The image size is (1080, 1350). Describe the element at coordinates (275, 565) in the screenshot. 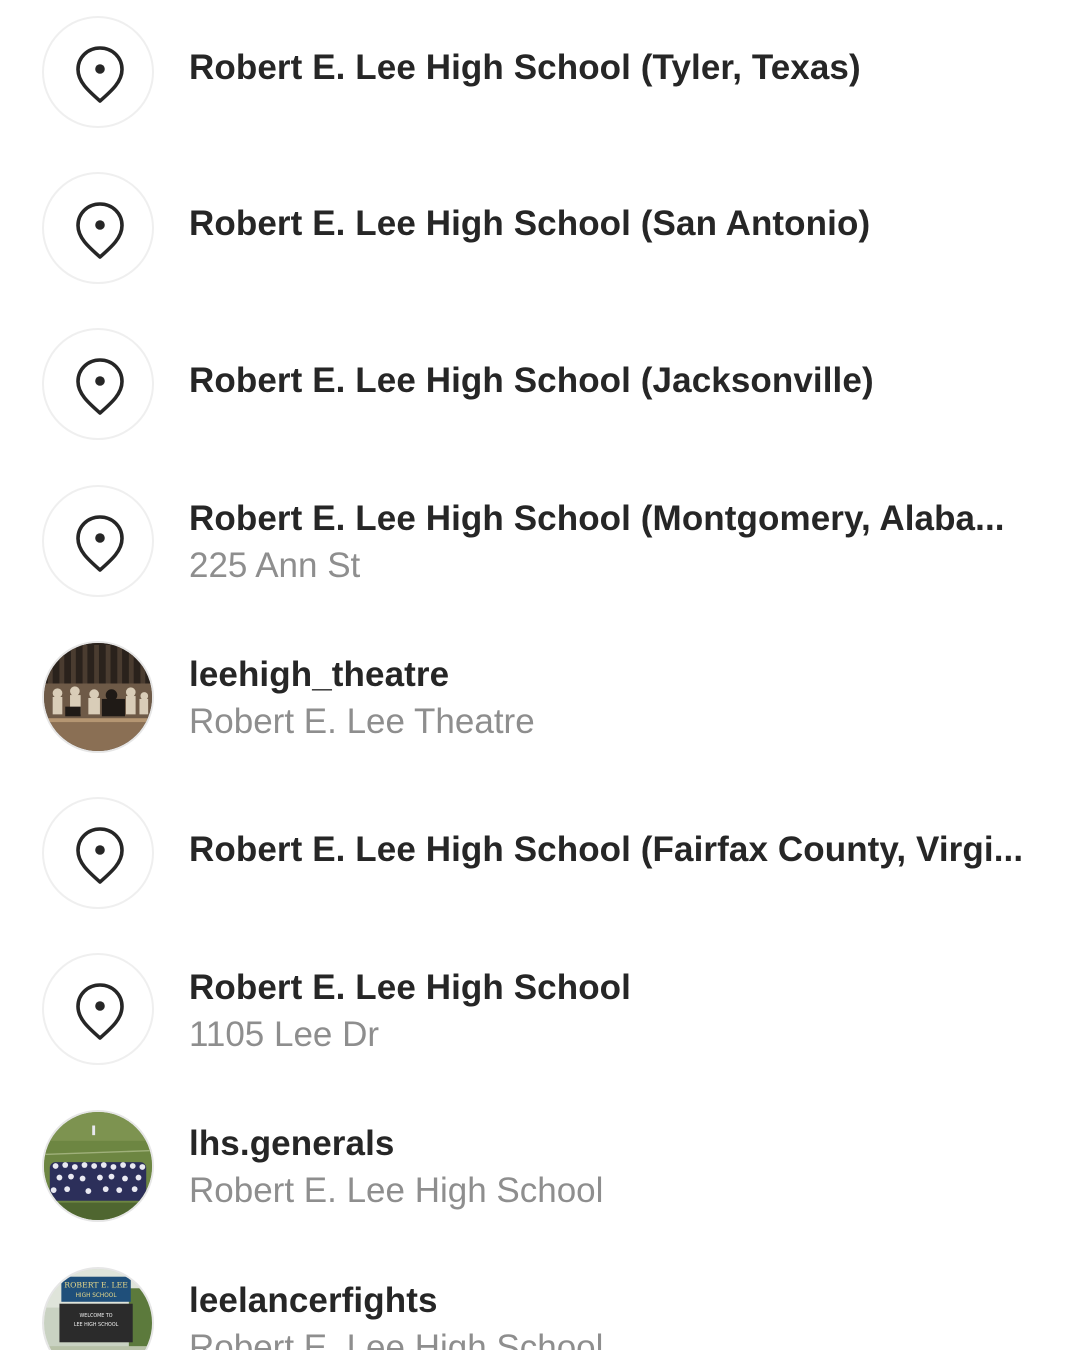

I see `result-subtitle: 225 Ann St` at that location.